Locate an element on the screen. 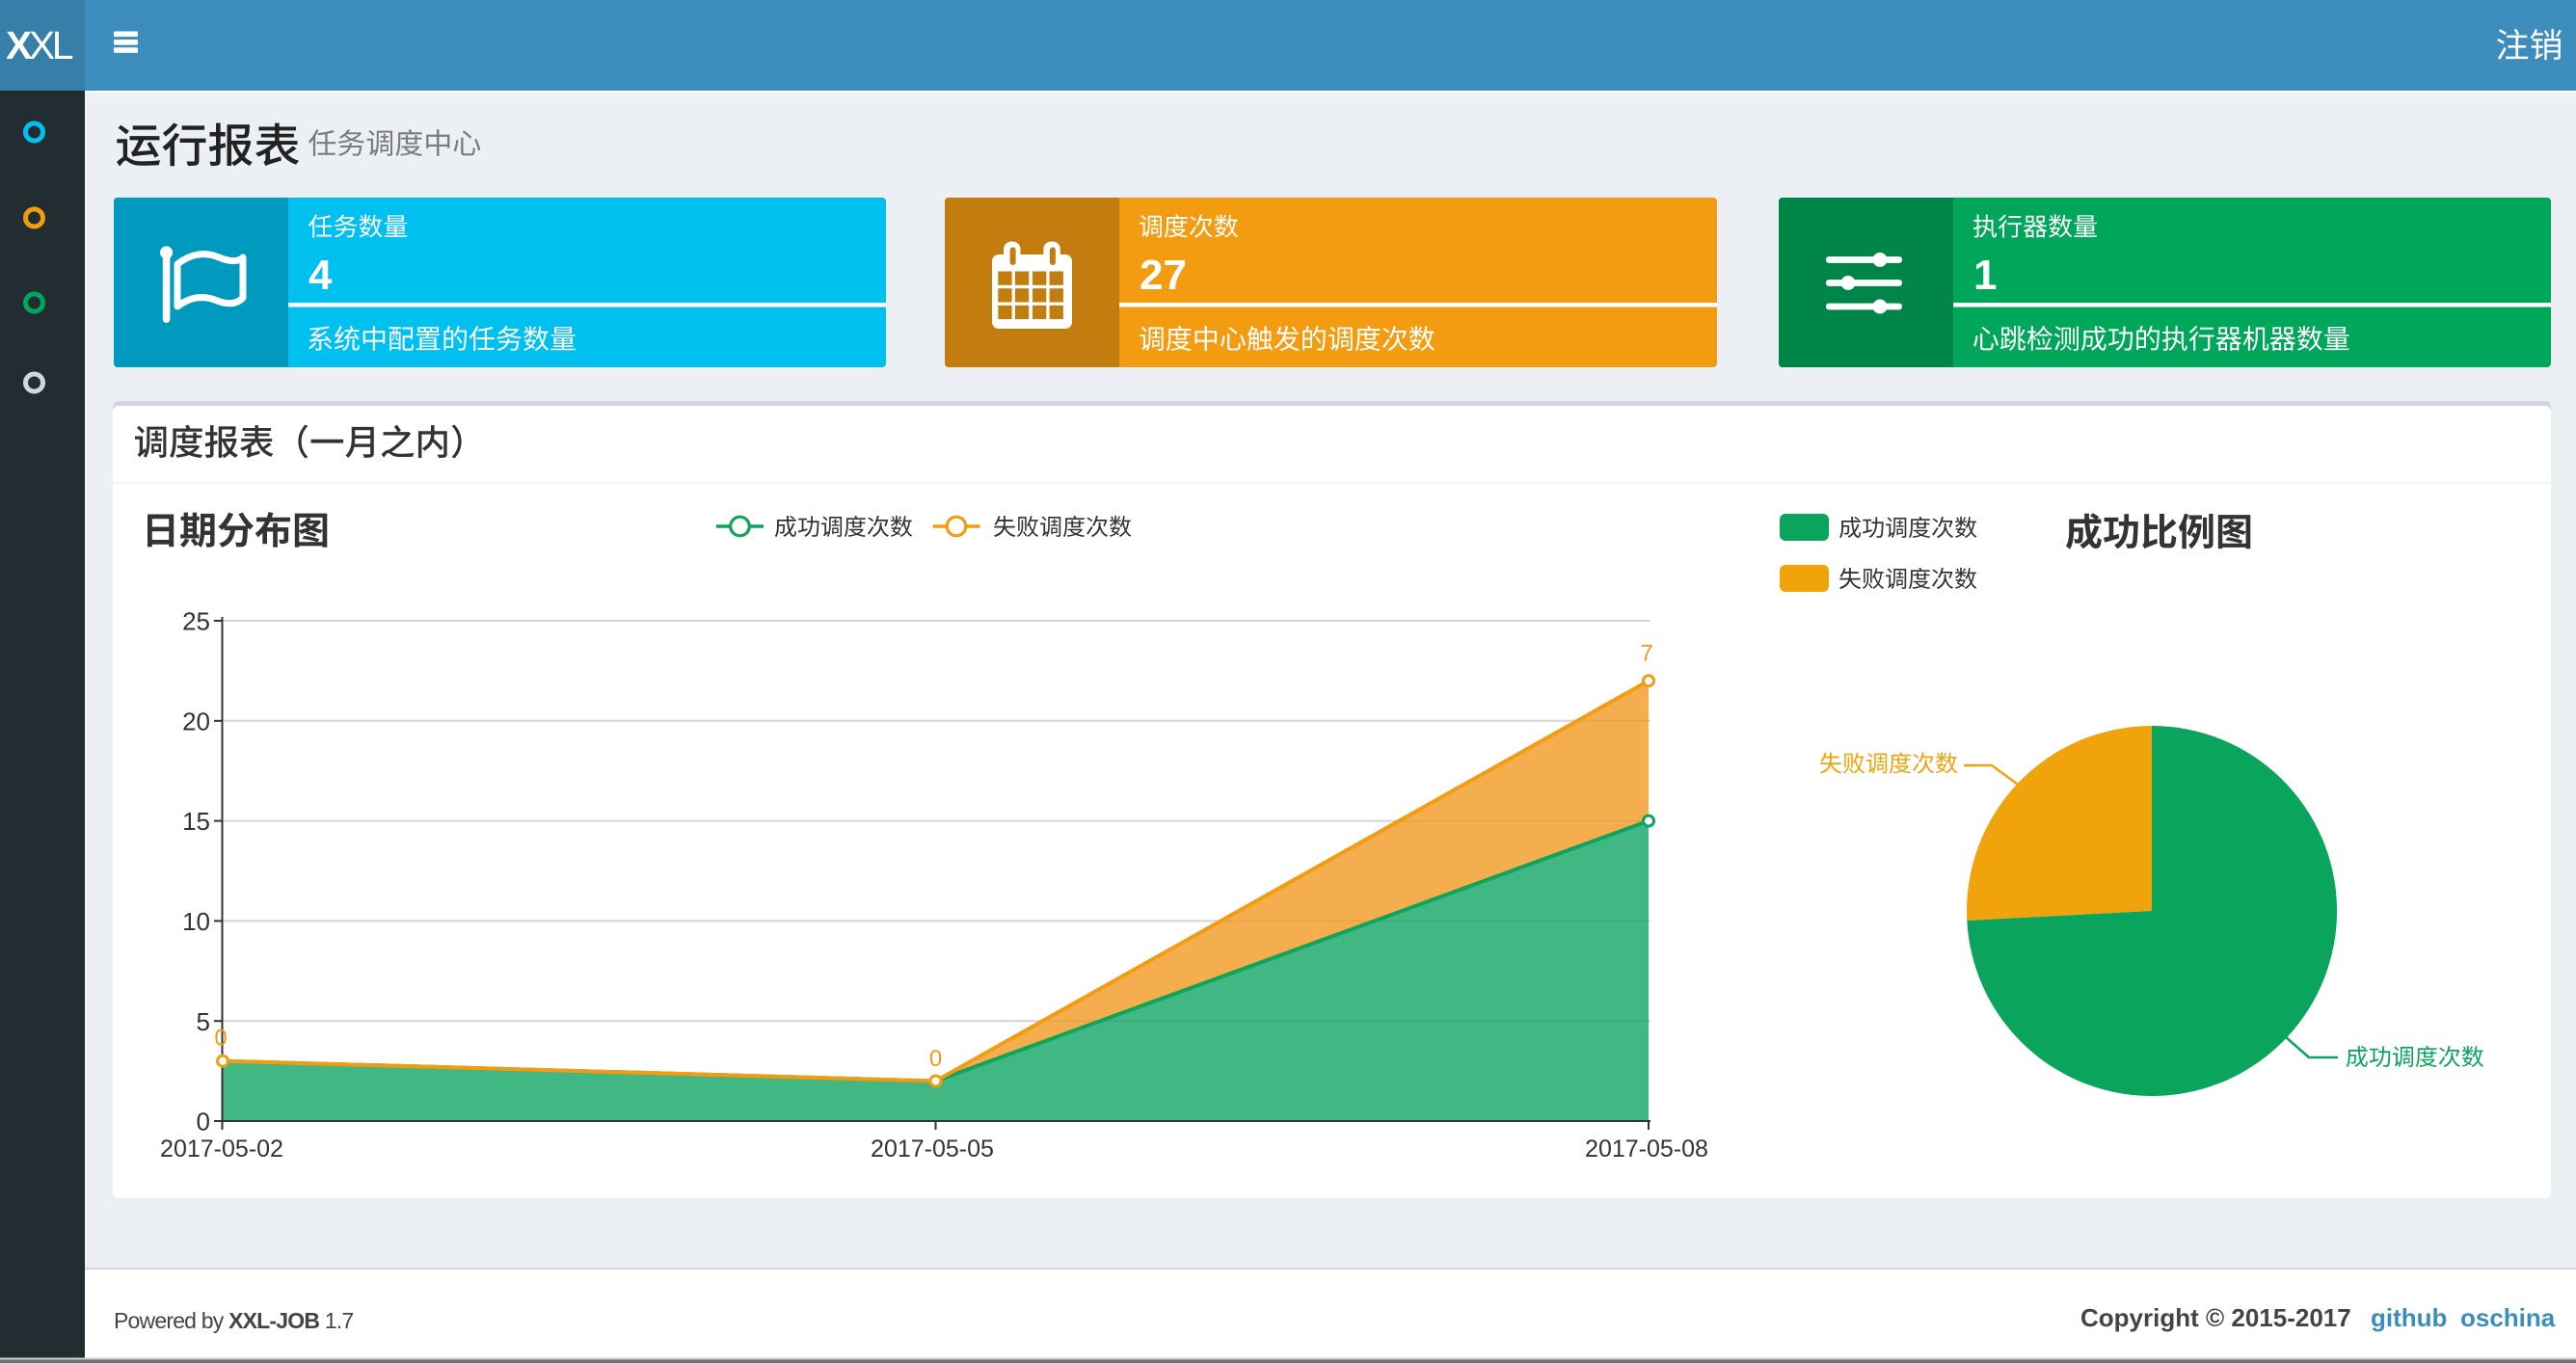  svg-text: Powered by XXL-JOB 1.7 is located at coordinates (234, 1320).